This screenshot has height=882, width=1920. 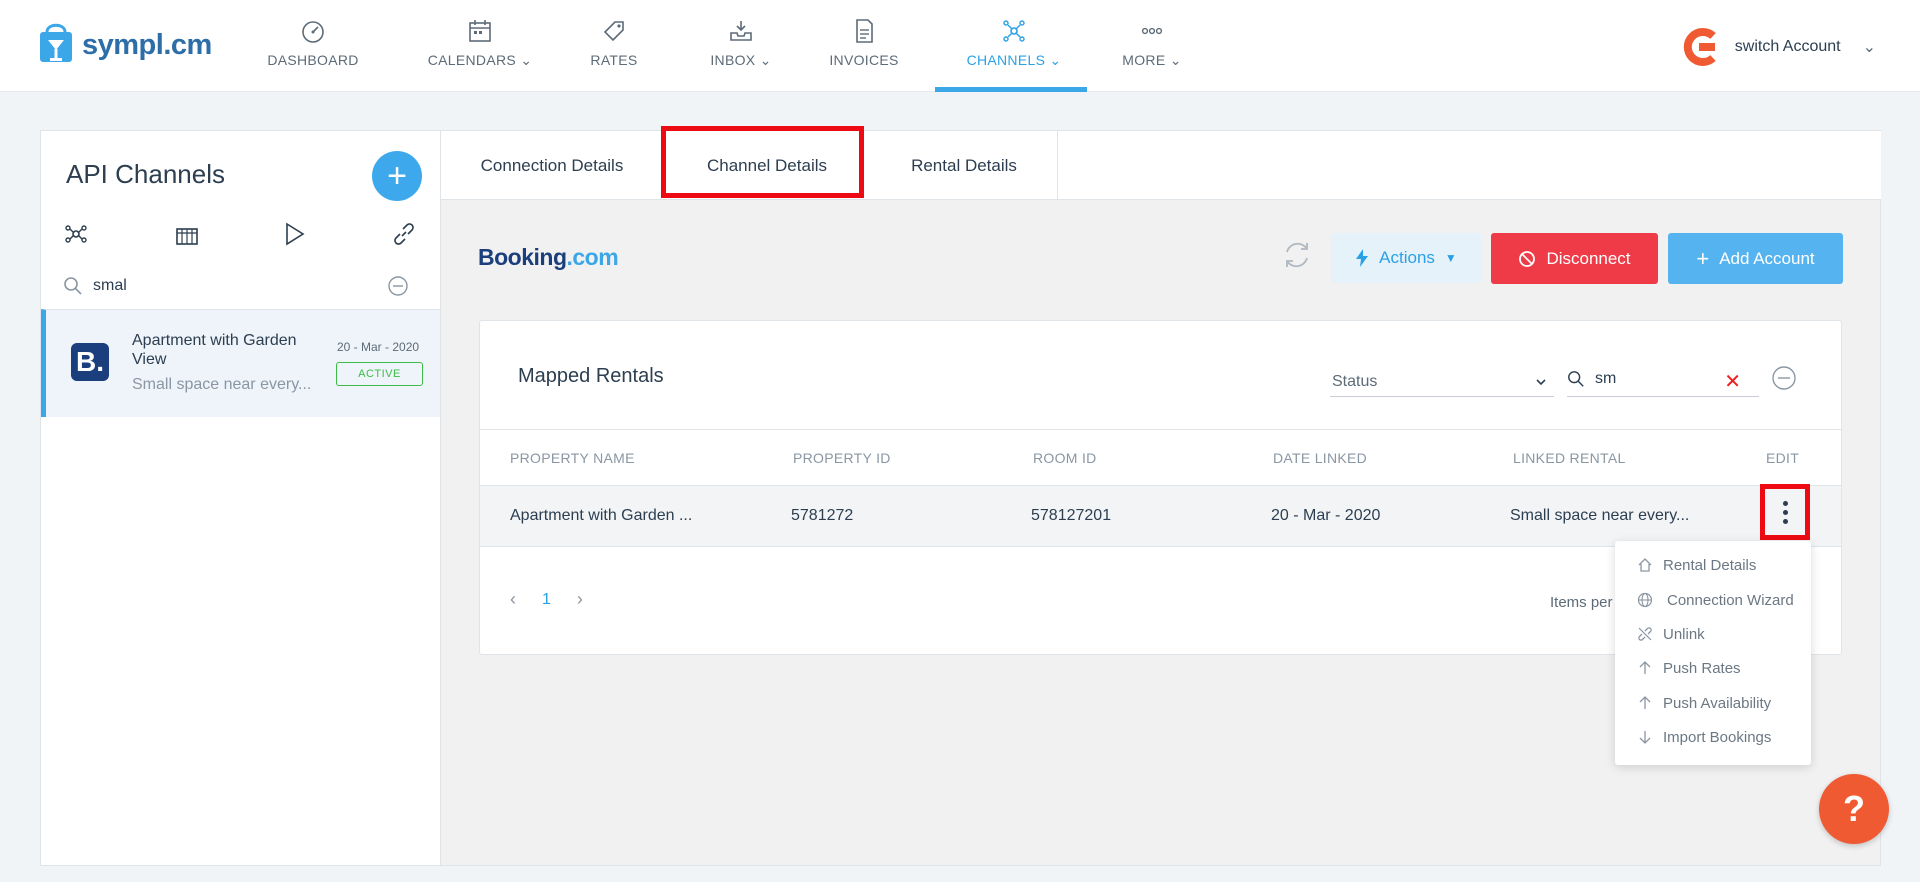 I want to click on caret-down-icon: ▼, so click(x=1450, y=258).